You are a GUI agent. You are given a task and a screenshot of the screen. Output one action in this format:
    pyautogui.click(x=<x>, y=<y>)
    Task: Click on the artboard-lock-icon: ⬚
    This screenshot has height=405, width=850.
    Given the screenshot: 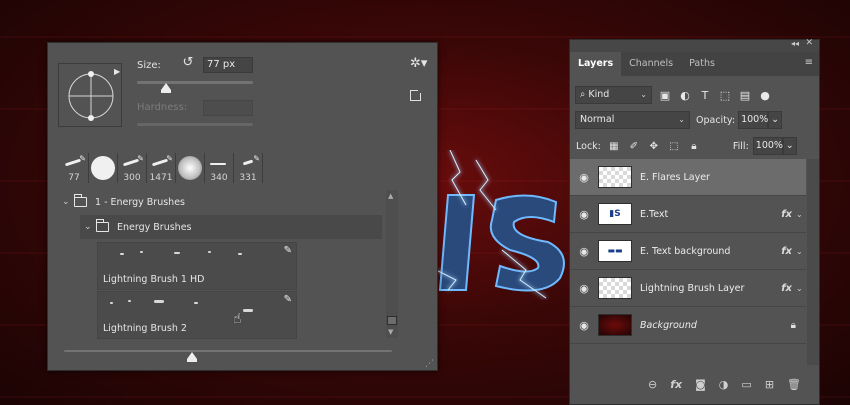 What is the action you would take?
    pyautogui.click(x=674, y=146)
    